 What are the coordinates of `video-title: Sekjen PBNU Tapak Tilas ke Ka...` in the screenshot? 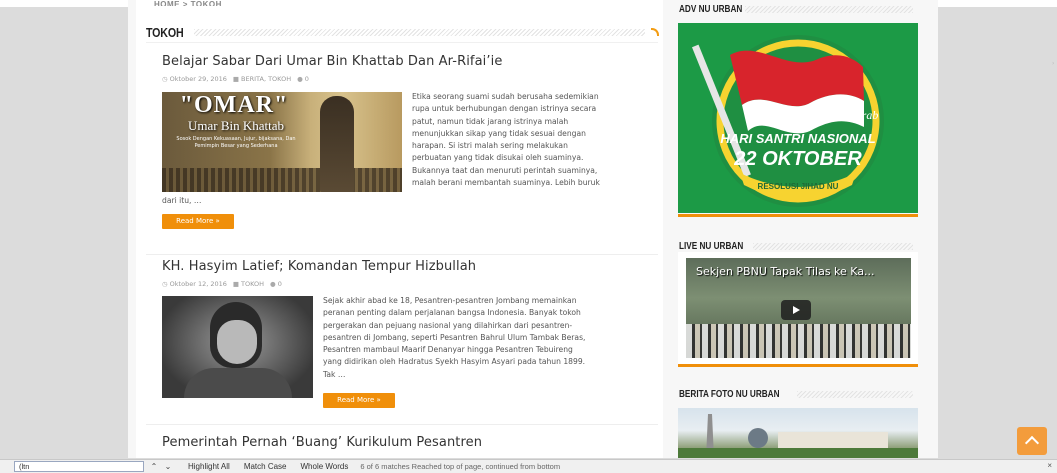 It's located at (785, 271).